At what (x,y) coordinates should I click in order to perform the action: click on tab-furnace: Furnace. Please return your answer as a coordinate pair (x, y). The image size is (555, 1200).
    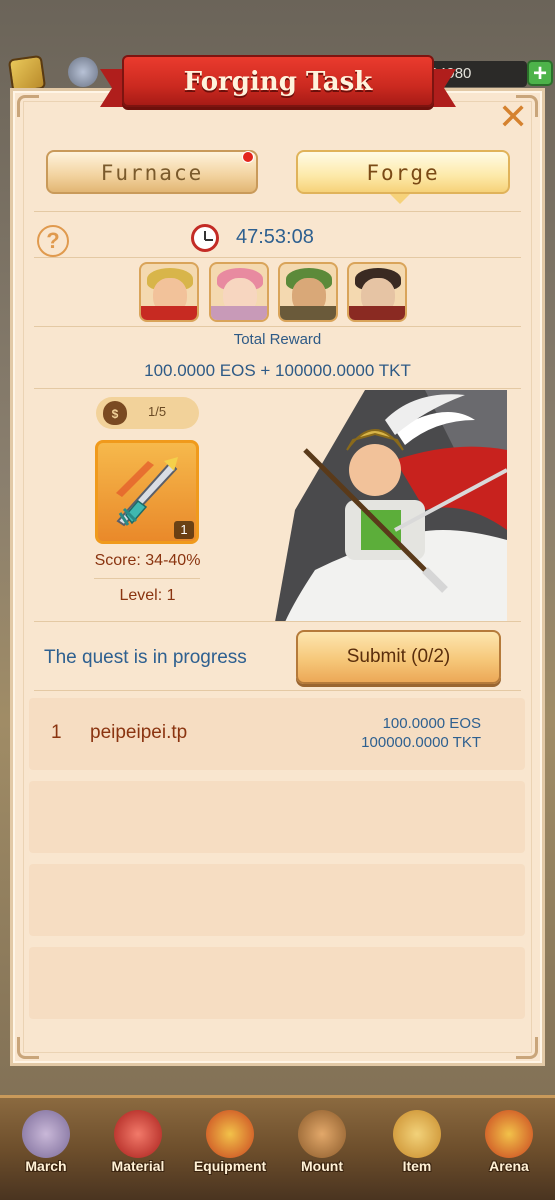
    Looking at the image, I should click on (152, 172).